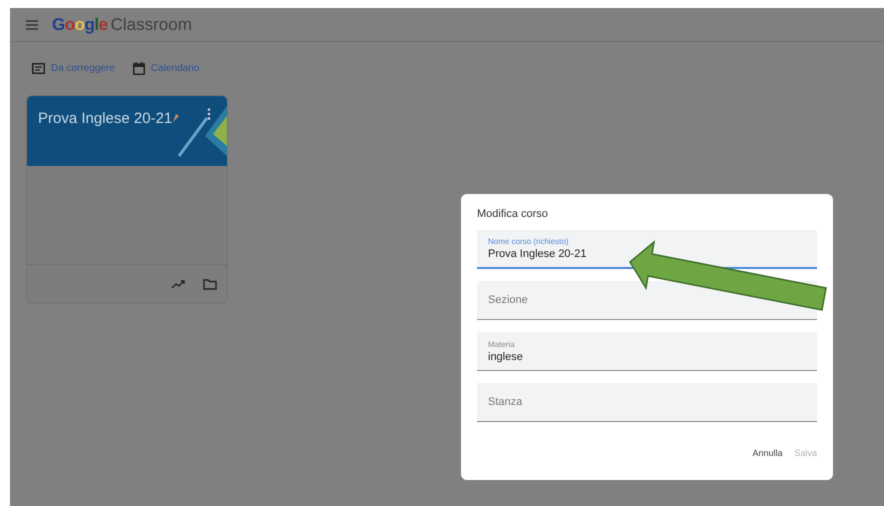 The height and width of the screenshot is (506, 884). I want to click on input-field: Nome corso (richiesto) Prova Inglese 20-21, so click(647, 249).